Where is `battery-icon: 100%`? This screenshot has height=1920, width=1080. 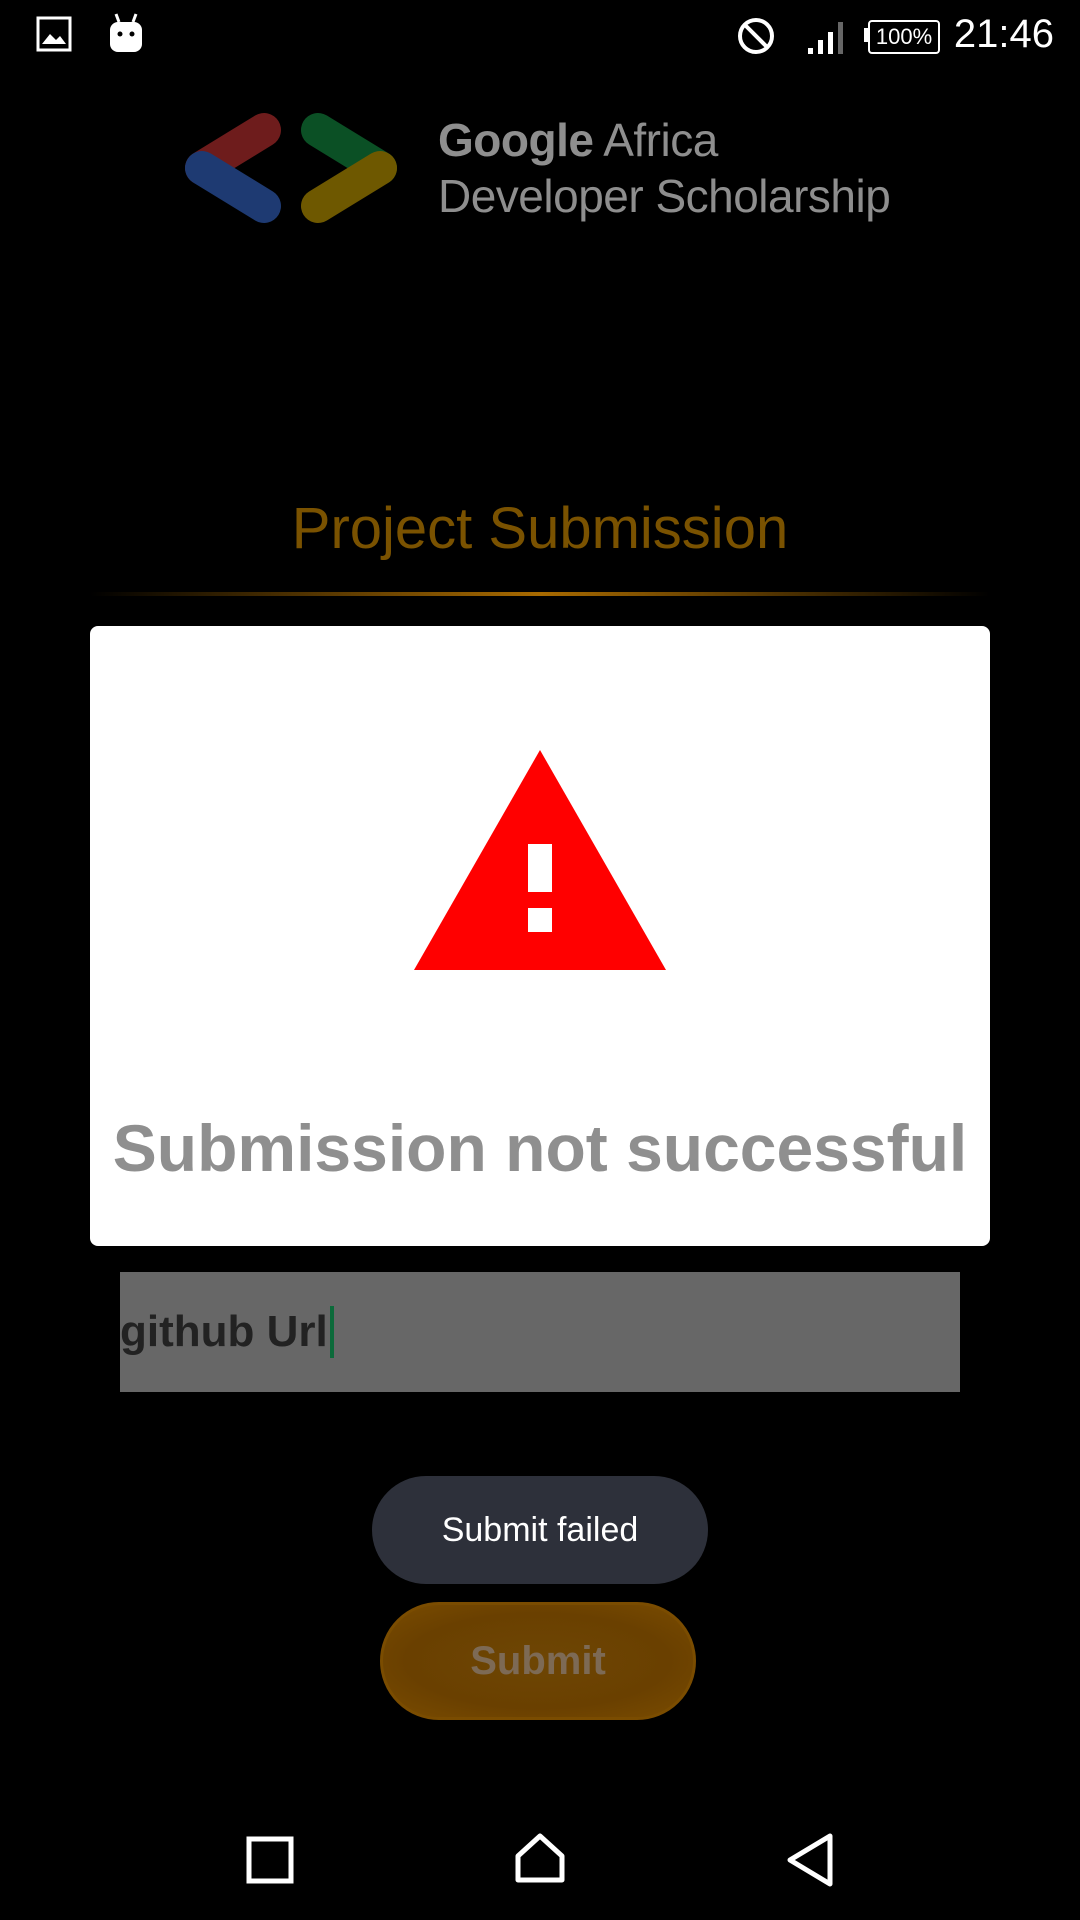
battery-icon: 100% is located at coordinates (904, 37).